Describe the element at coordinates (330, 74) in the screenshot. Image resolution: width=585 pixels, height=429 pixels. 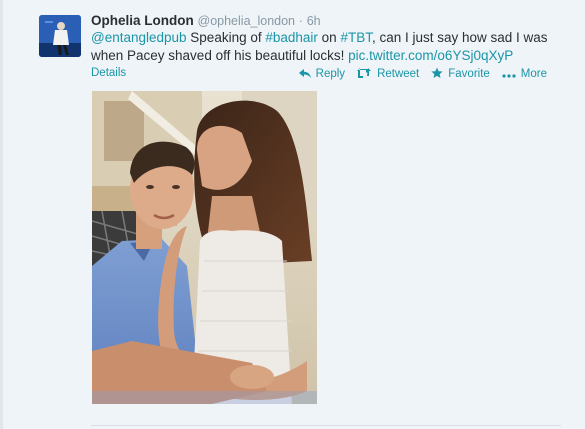
I see `reply-label: Reply` at that location.